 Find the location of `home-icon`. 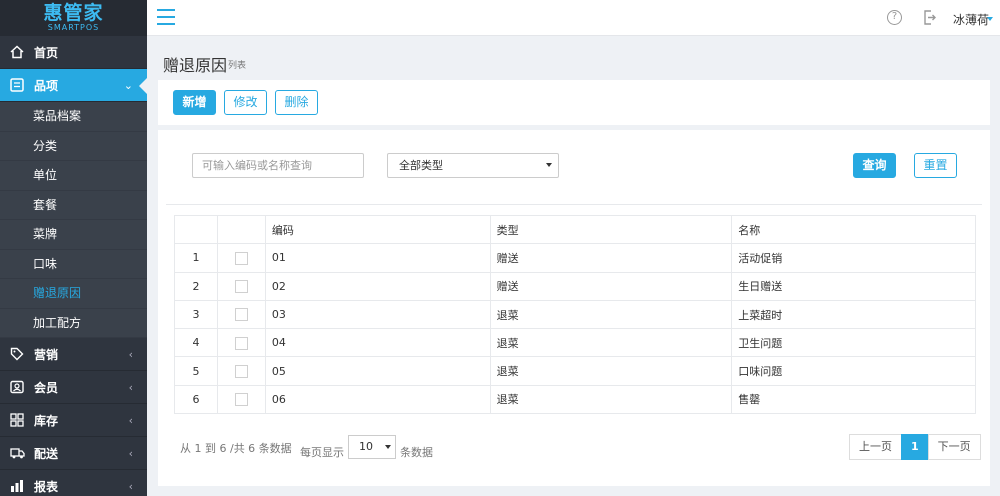

home-icon is located at coordinates (17, 52).